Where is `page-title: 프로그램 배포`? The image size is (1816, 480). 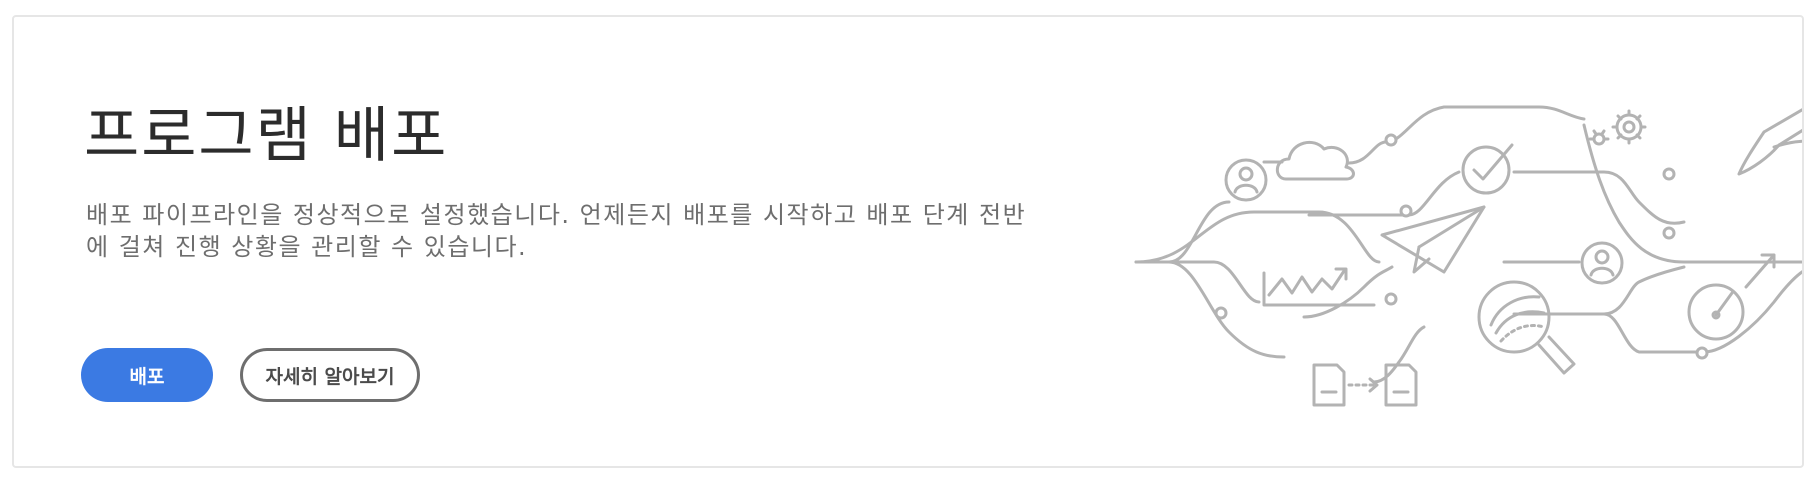 page-title: 프로그램 배포 is located at coordinates (266, 136).